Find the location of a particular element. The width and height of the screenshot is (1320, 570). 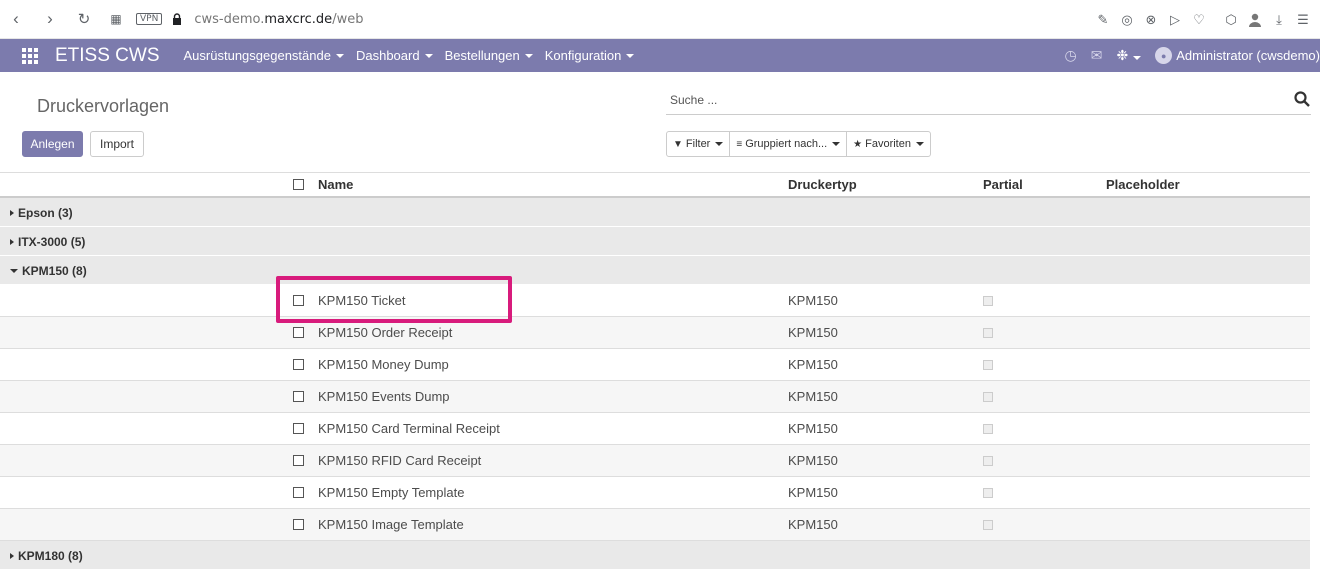

table-row: KPM150 Image Template KPM150 is located at coordinates (655, 525).